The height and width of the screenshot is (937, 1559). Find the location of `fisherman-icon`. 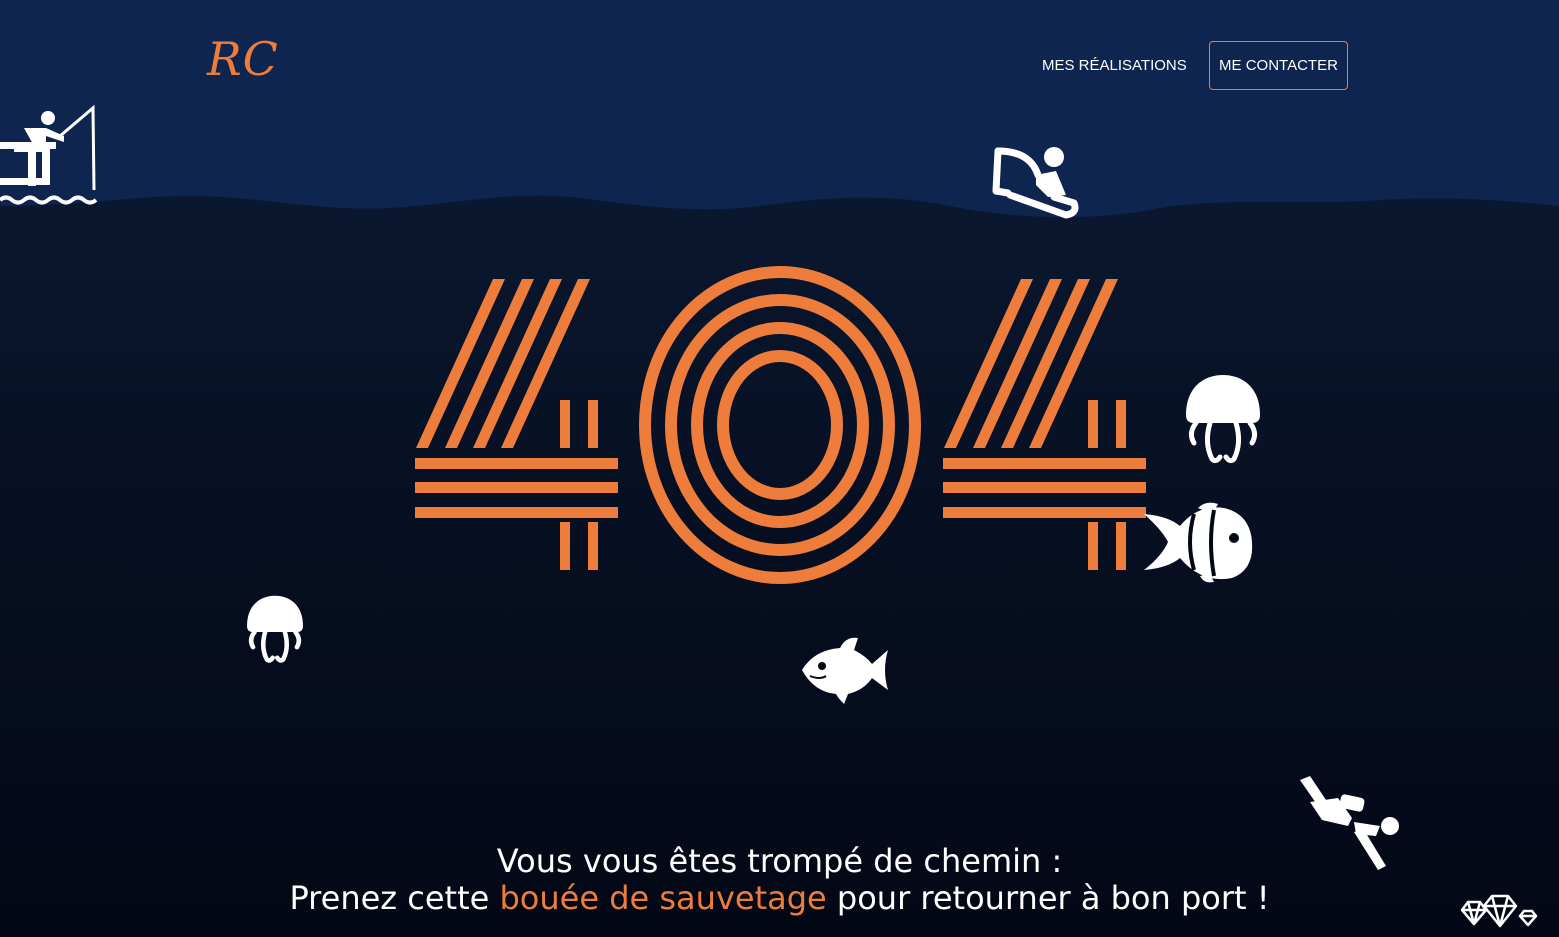

fisherman-icon is located at coordinates (49, 154).